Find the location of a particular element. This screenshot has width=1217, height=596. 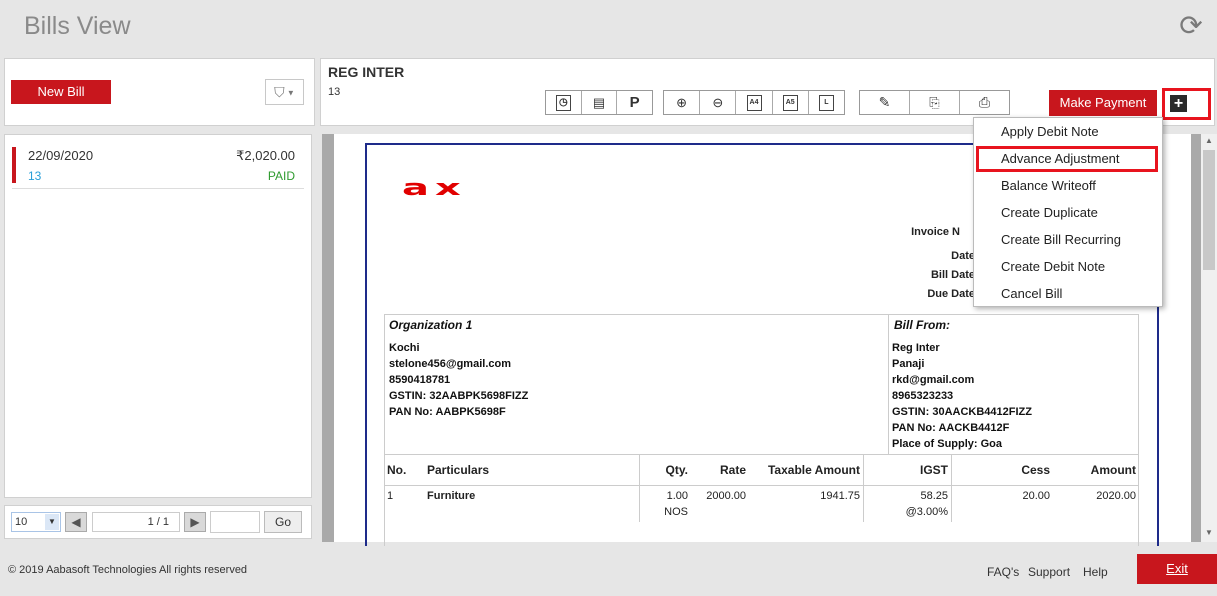

print-button: ⎙ is located at coordinates (984, 102).